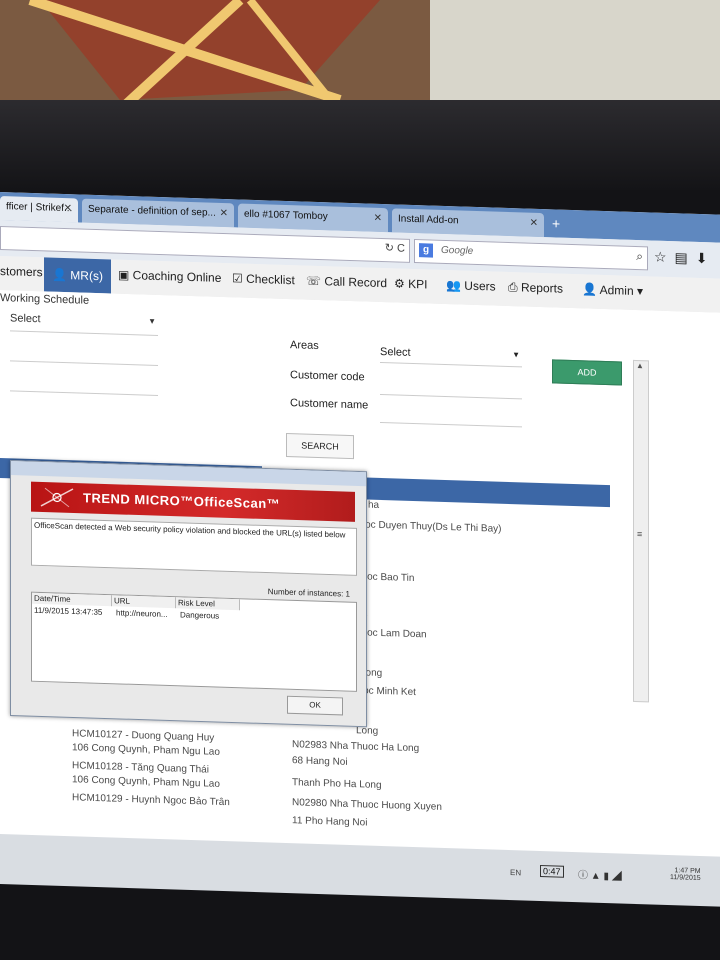 This screenshot has width=720, height=960. I want to click on battery-indicator: 0:47, so click(552, 871).